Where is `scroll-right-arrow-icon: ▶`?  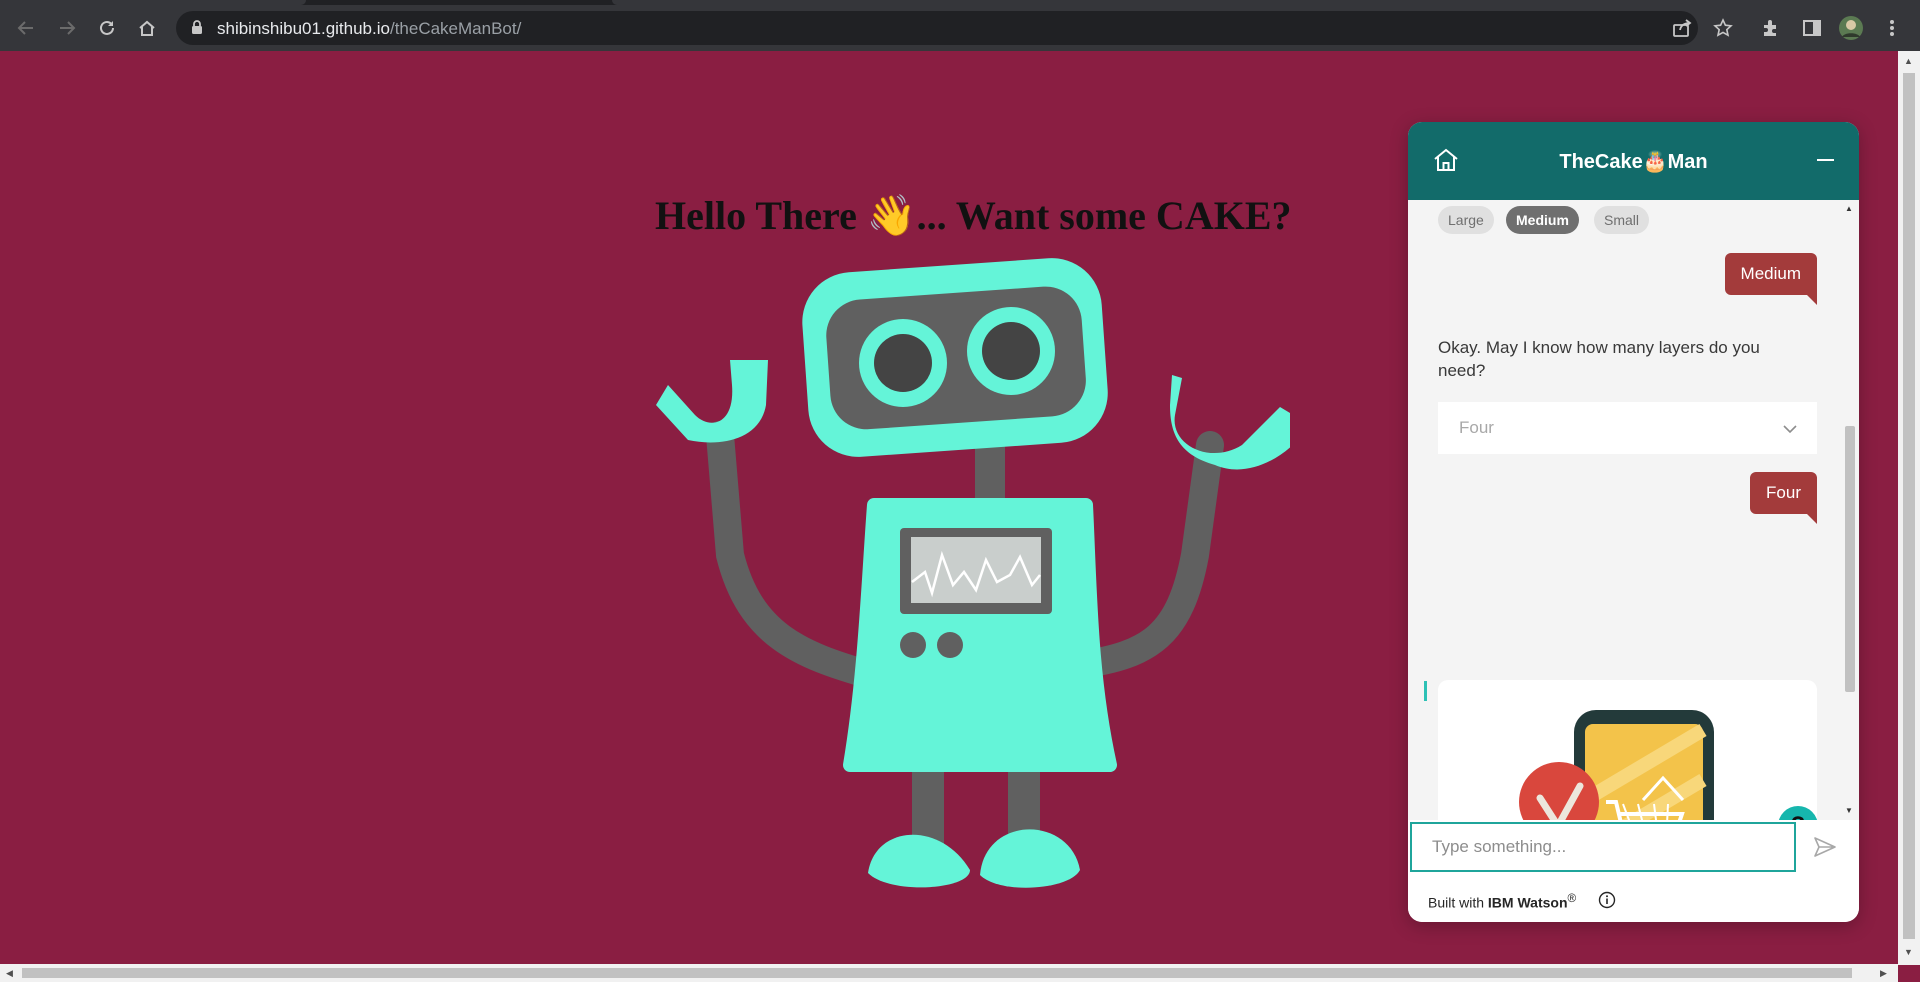 scroll-right-arrow-icon: ▶ is located at coordinates (1883, 973).